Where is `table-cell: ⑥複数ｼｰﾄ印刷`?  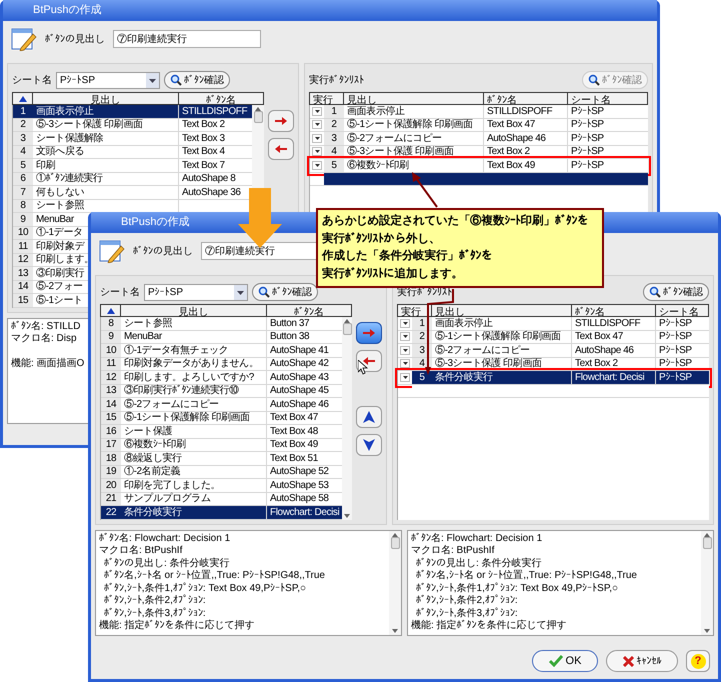
table-cell: ⑥複数ｼｰﾄ印刷 is located at coordinates (194, 444).